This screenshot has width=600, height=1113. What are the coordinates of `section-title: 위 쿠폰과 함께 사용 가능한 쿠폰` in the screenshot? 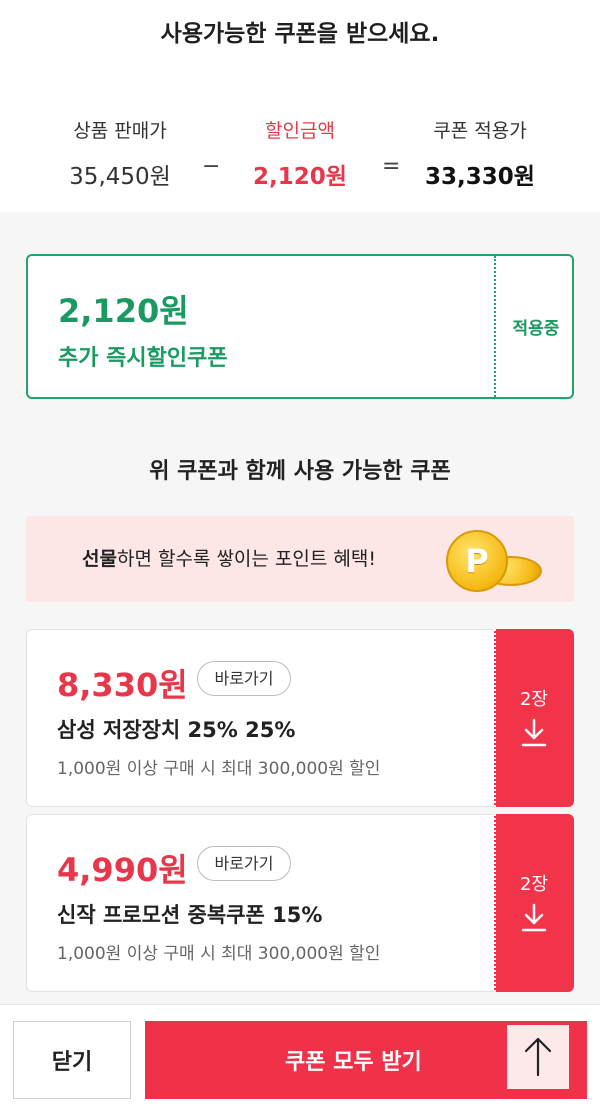 It's located at (300, 471).